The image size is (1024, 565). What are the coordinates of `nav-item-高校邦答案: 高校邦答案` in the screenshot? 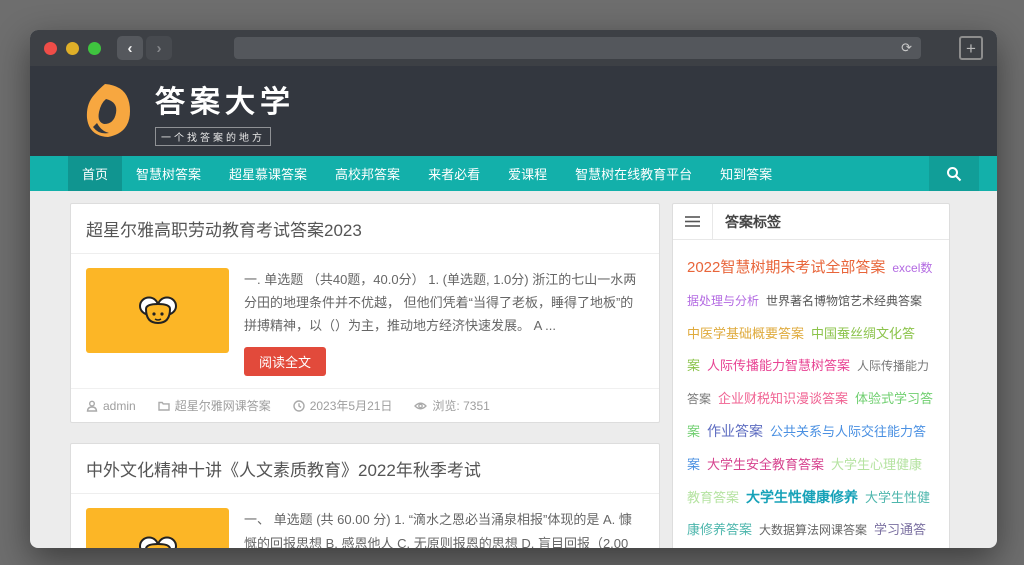 It's located at (367, 173).